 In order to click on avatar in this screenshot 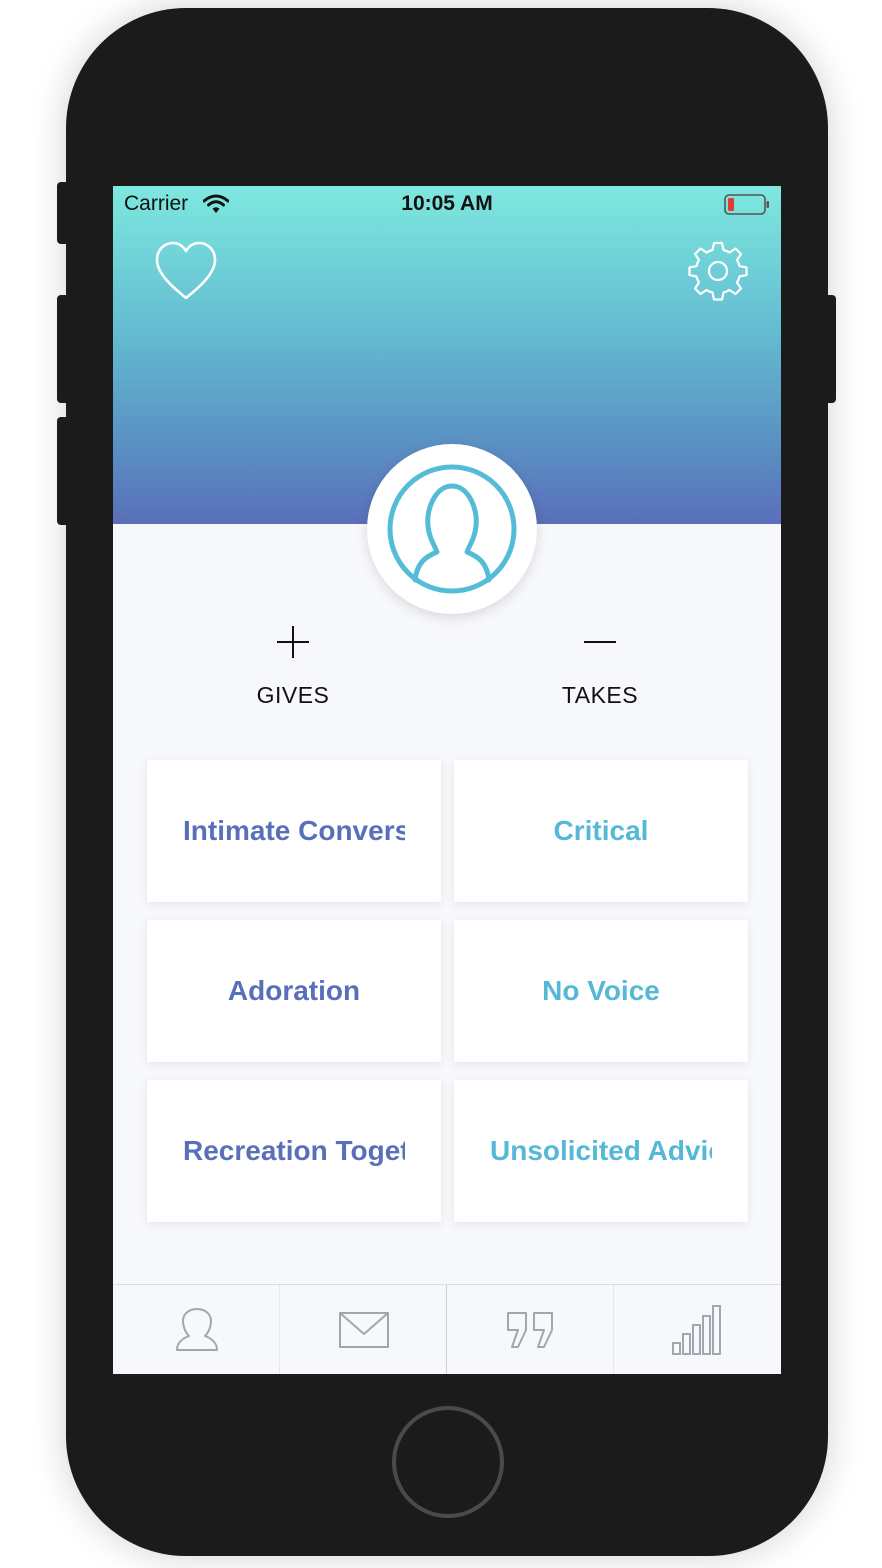, I will do `click(452, 529)`.